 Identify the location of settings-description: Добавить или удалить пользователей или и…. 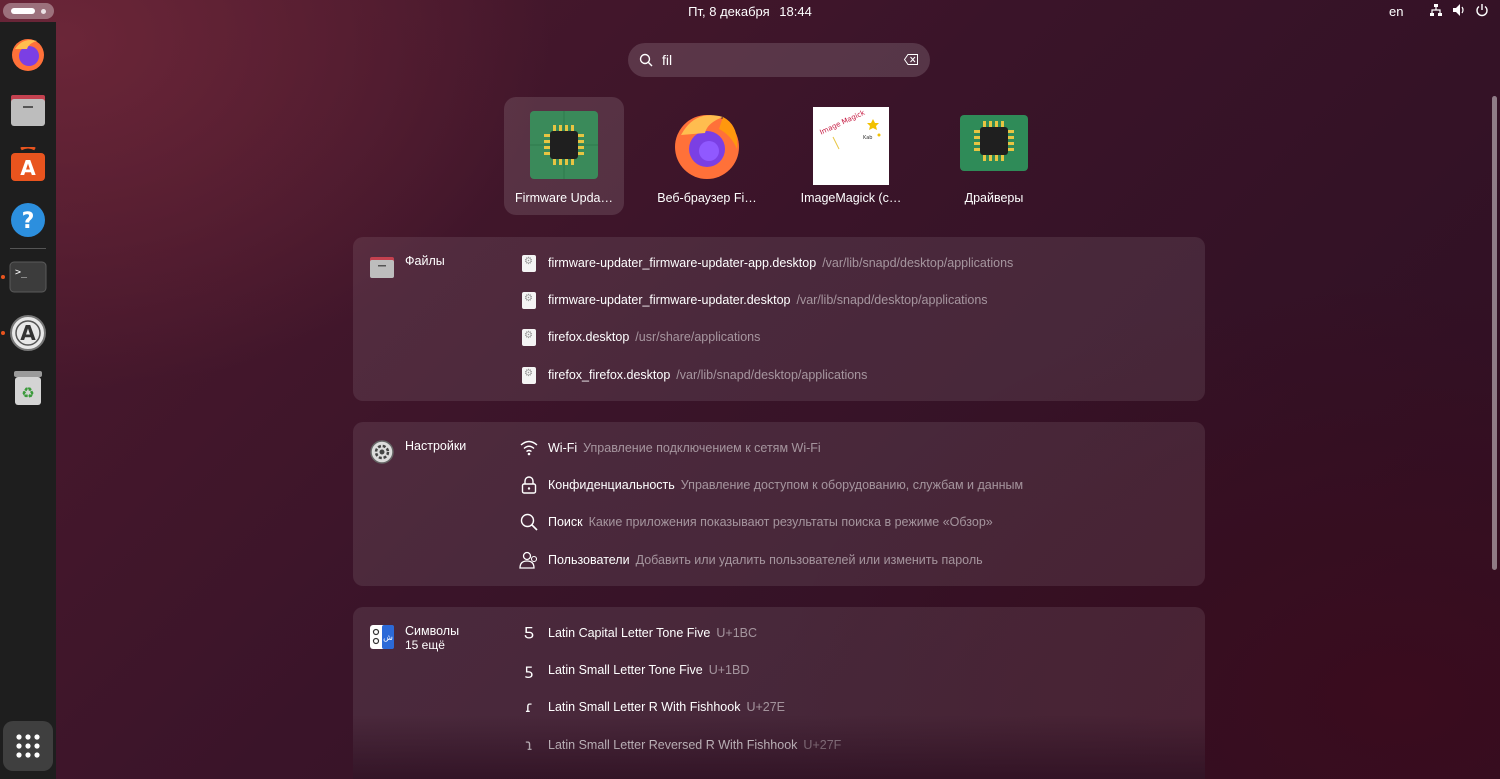
(809, 560).